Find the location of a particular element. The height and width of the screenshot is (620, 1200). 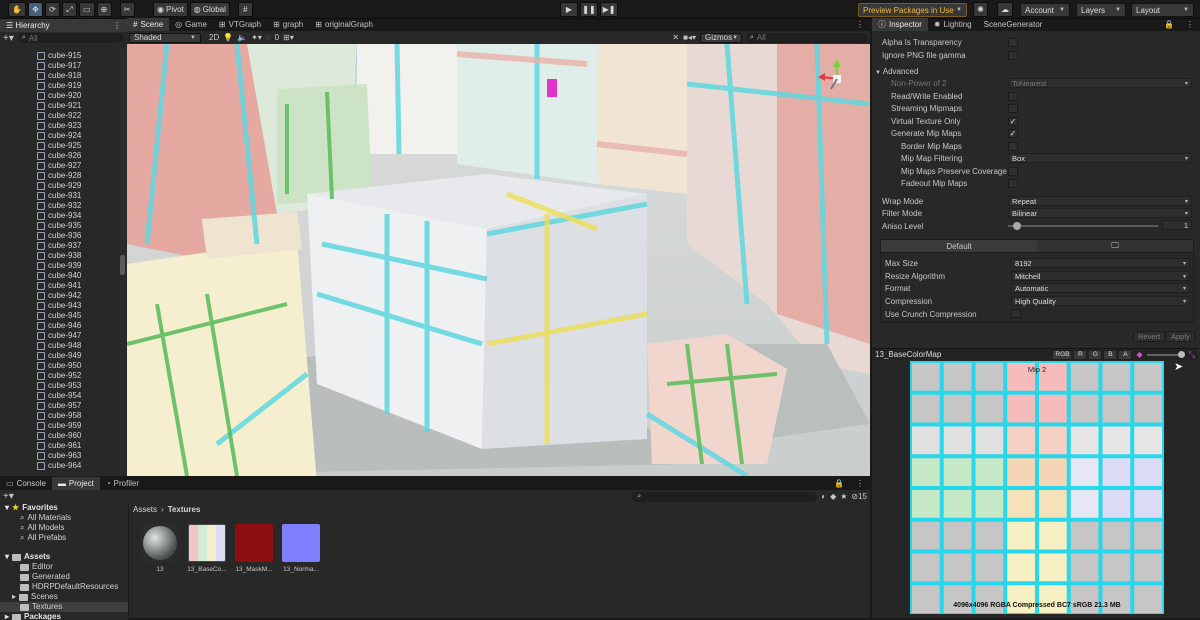

hierarchy-item: cube-927 is located at coordinates (63, 166).